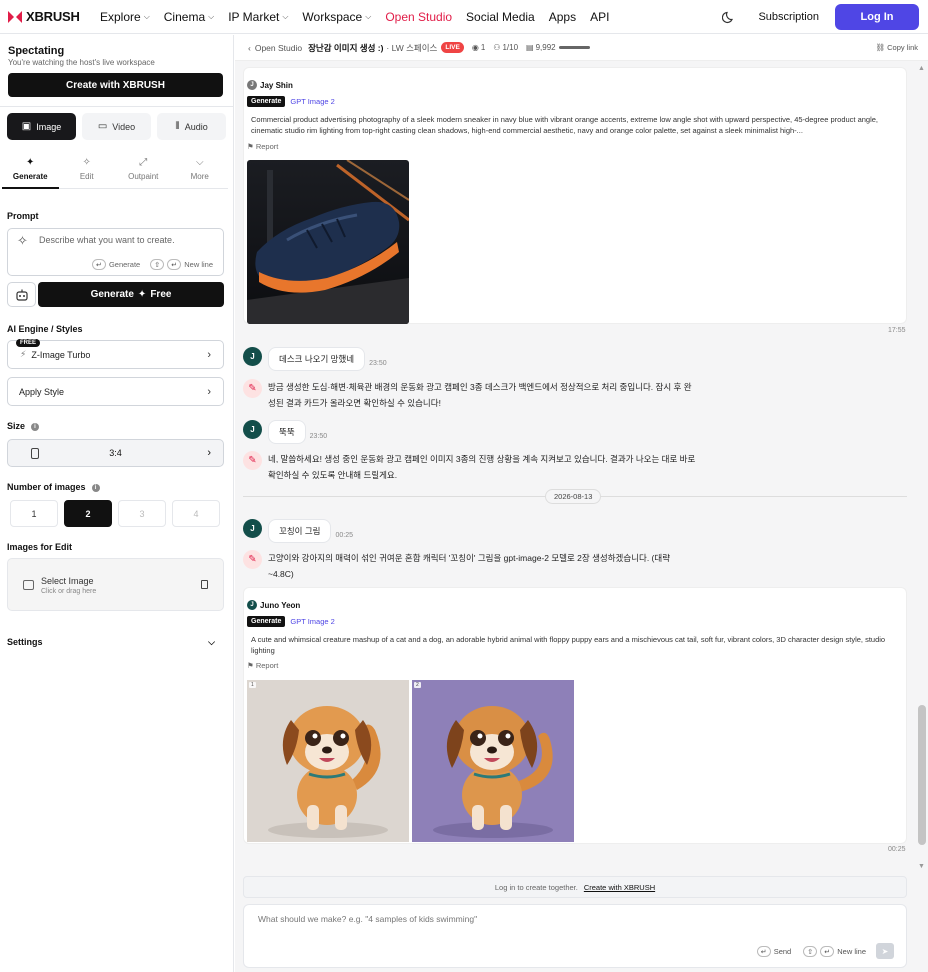 This screenshot has height=972, width=928. Describe the element at coordinates (562, 17) in the screenshot. I see `nav-apps: Apps` at that location.